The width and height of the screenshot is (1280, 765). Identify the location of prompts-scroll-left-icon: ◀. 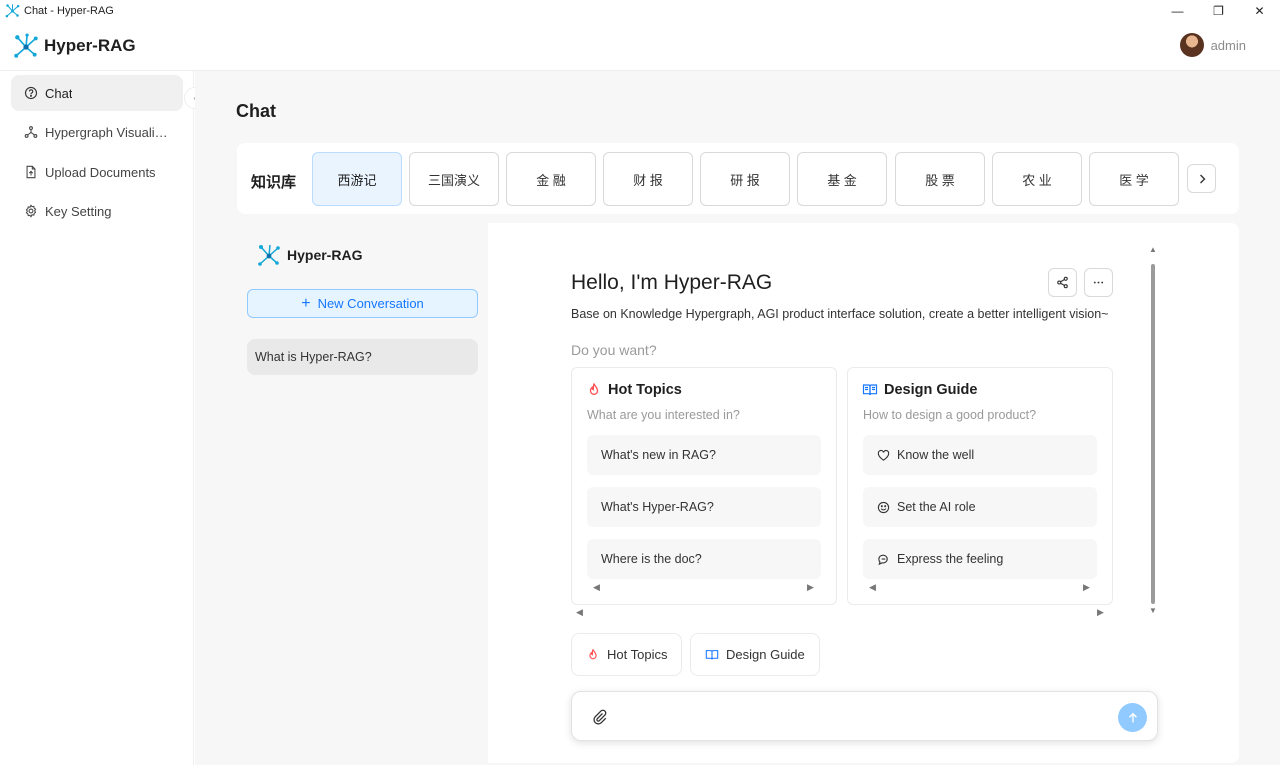
(579, 612).